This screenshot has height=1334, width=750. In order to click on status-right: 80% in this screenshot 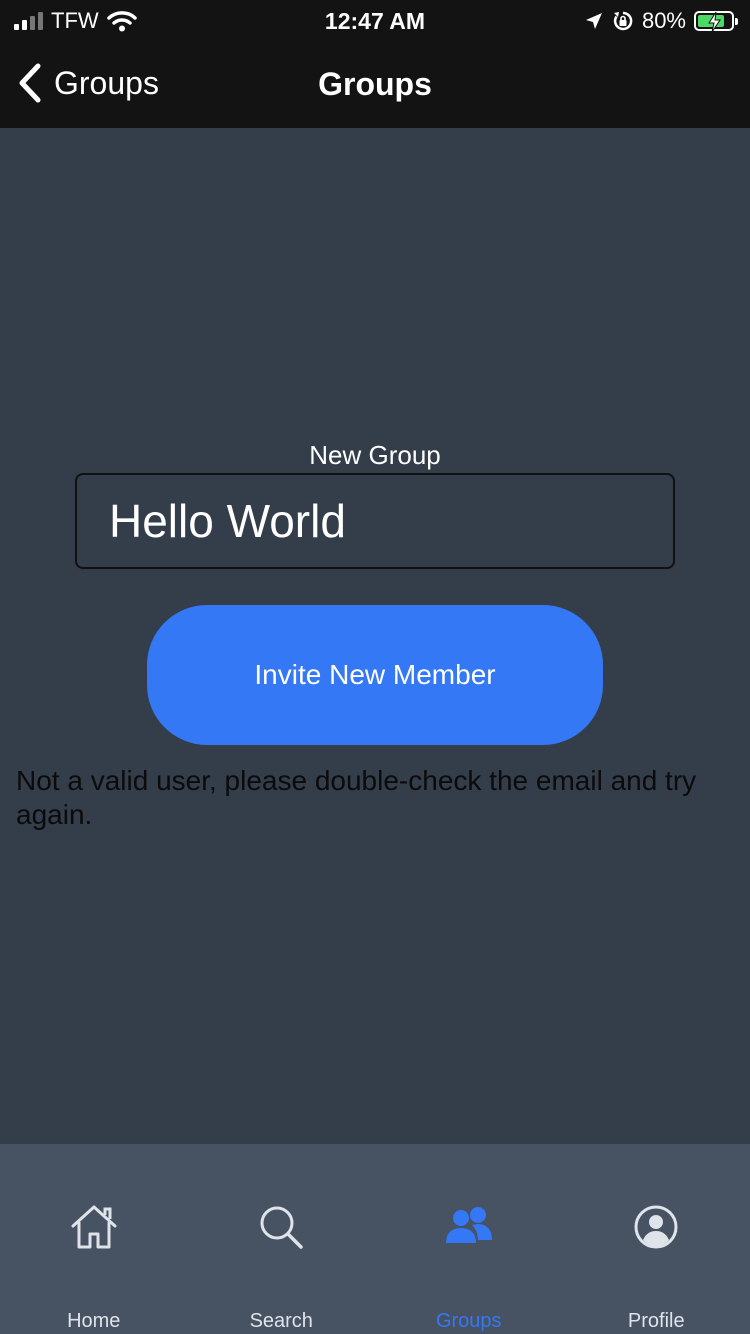, I will do `click(661, 21)`.